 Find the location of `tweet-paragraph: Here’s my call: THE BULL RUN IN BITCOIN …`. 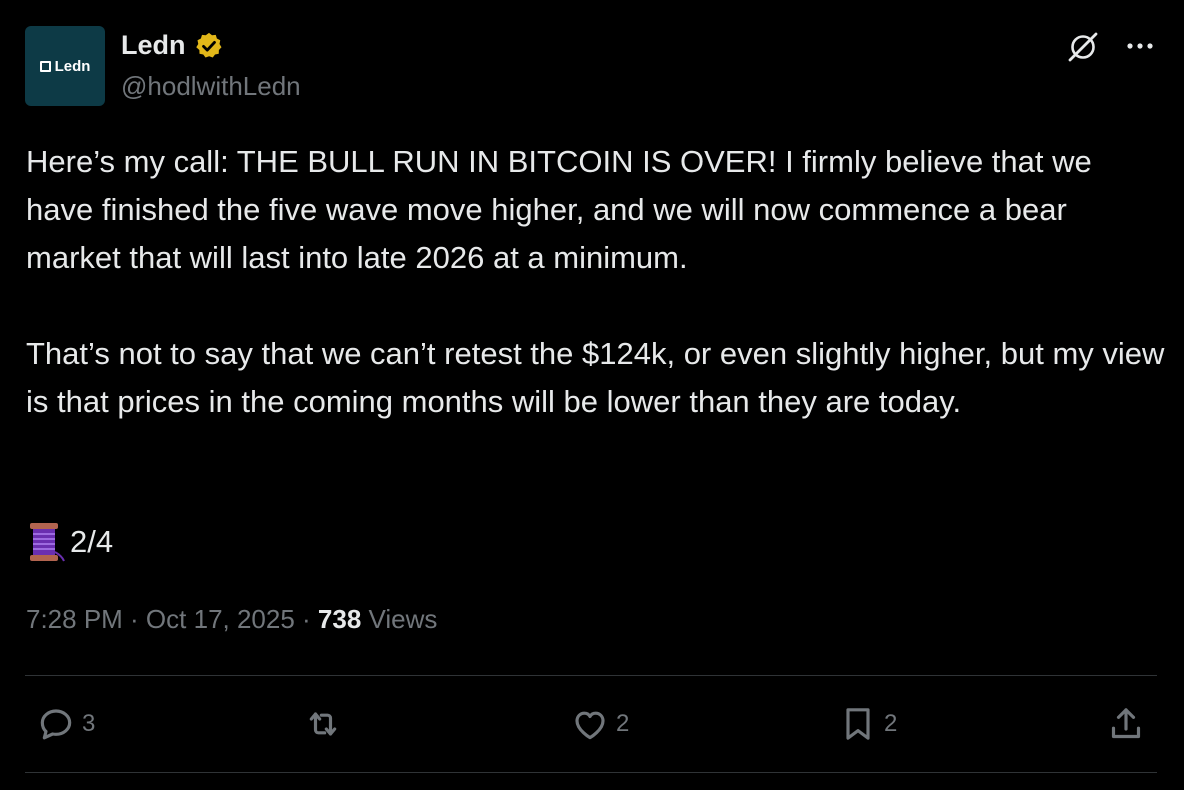

tweet-paragraph: Here’s my call: THE BULL RUN IN BITCOIN … is located at coordinates (559, 209).